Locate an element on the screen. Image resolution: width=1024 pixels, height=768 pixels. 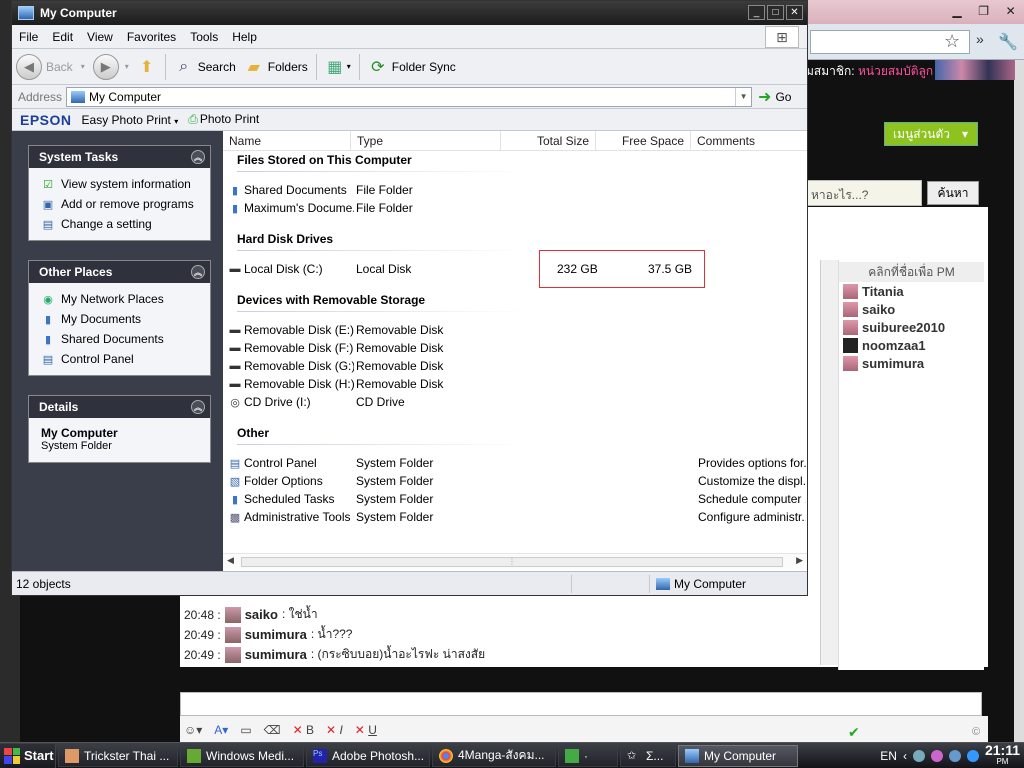
menu-tools: Tools is located at coordinates (204, 37).